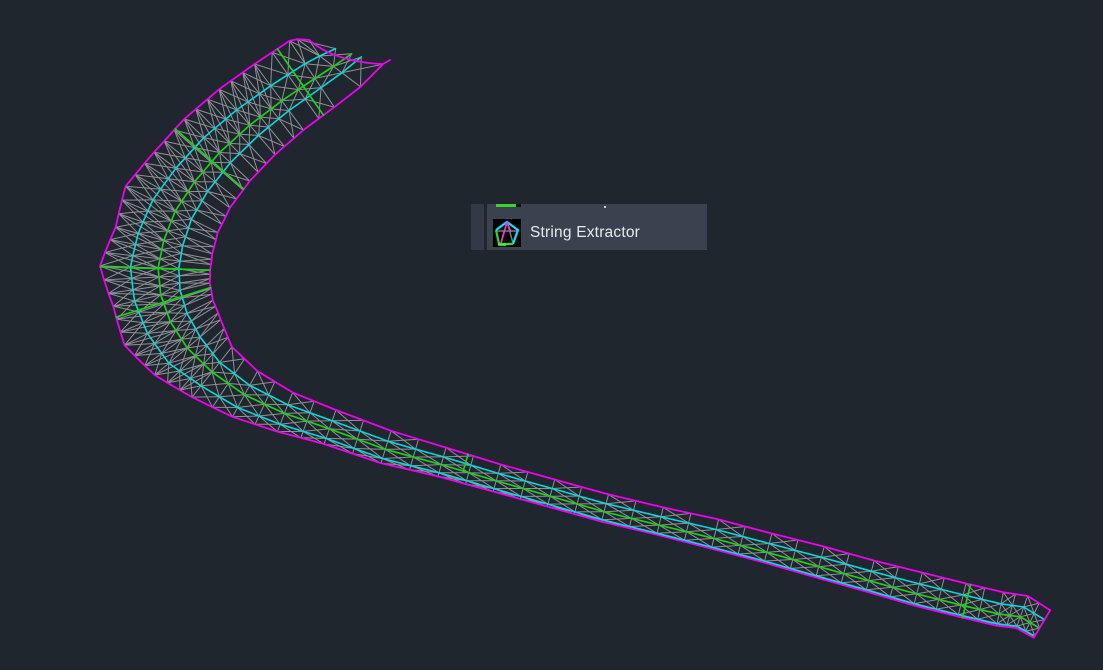  Describe the element at coordinates (518, 205) in the screenshot. I see `partial-icon-shadow-fragment` at that location.